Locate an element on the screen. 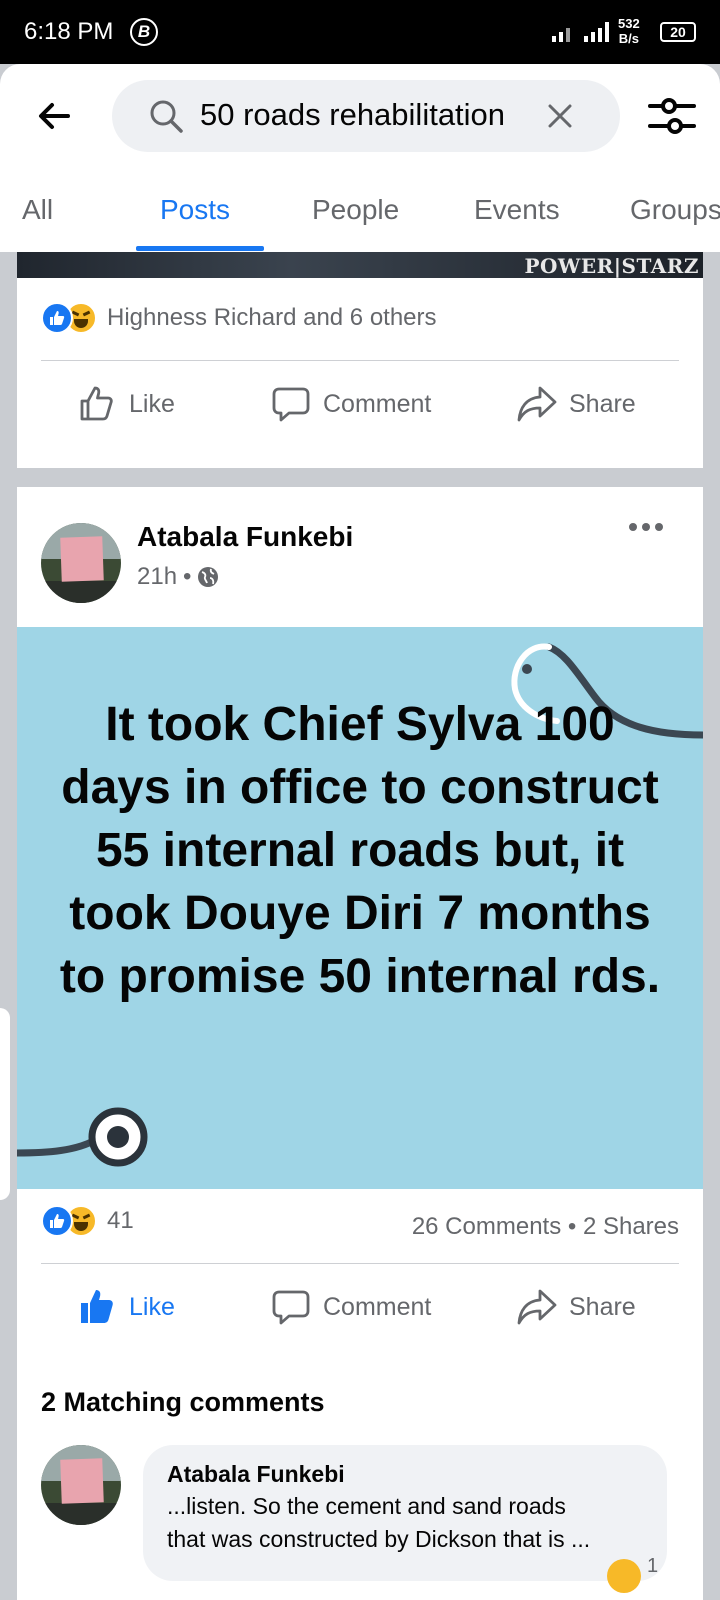 The image size is (720, 1600). comment-author: Atabala Funkebi is located at coordinates (405, 1474).